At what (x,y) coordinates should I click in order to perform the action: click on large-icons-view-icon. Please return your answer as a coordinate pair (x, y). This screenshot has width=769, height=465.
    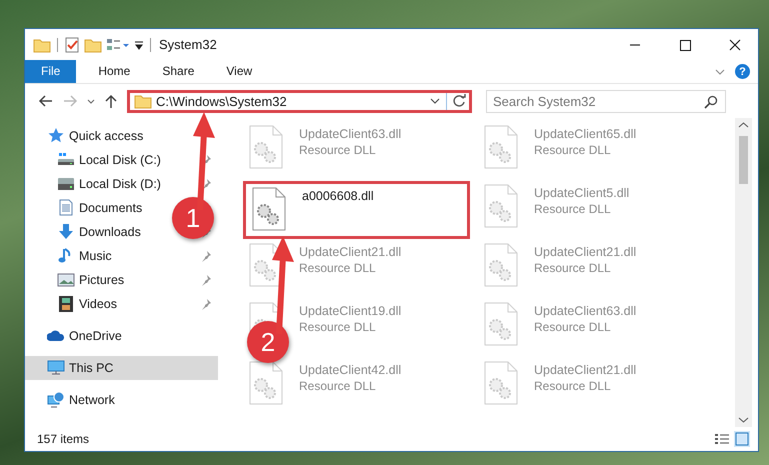
    Looking at the image, I should click on (742, 439).